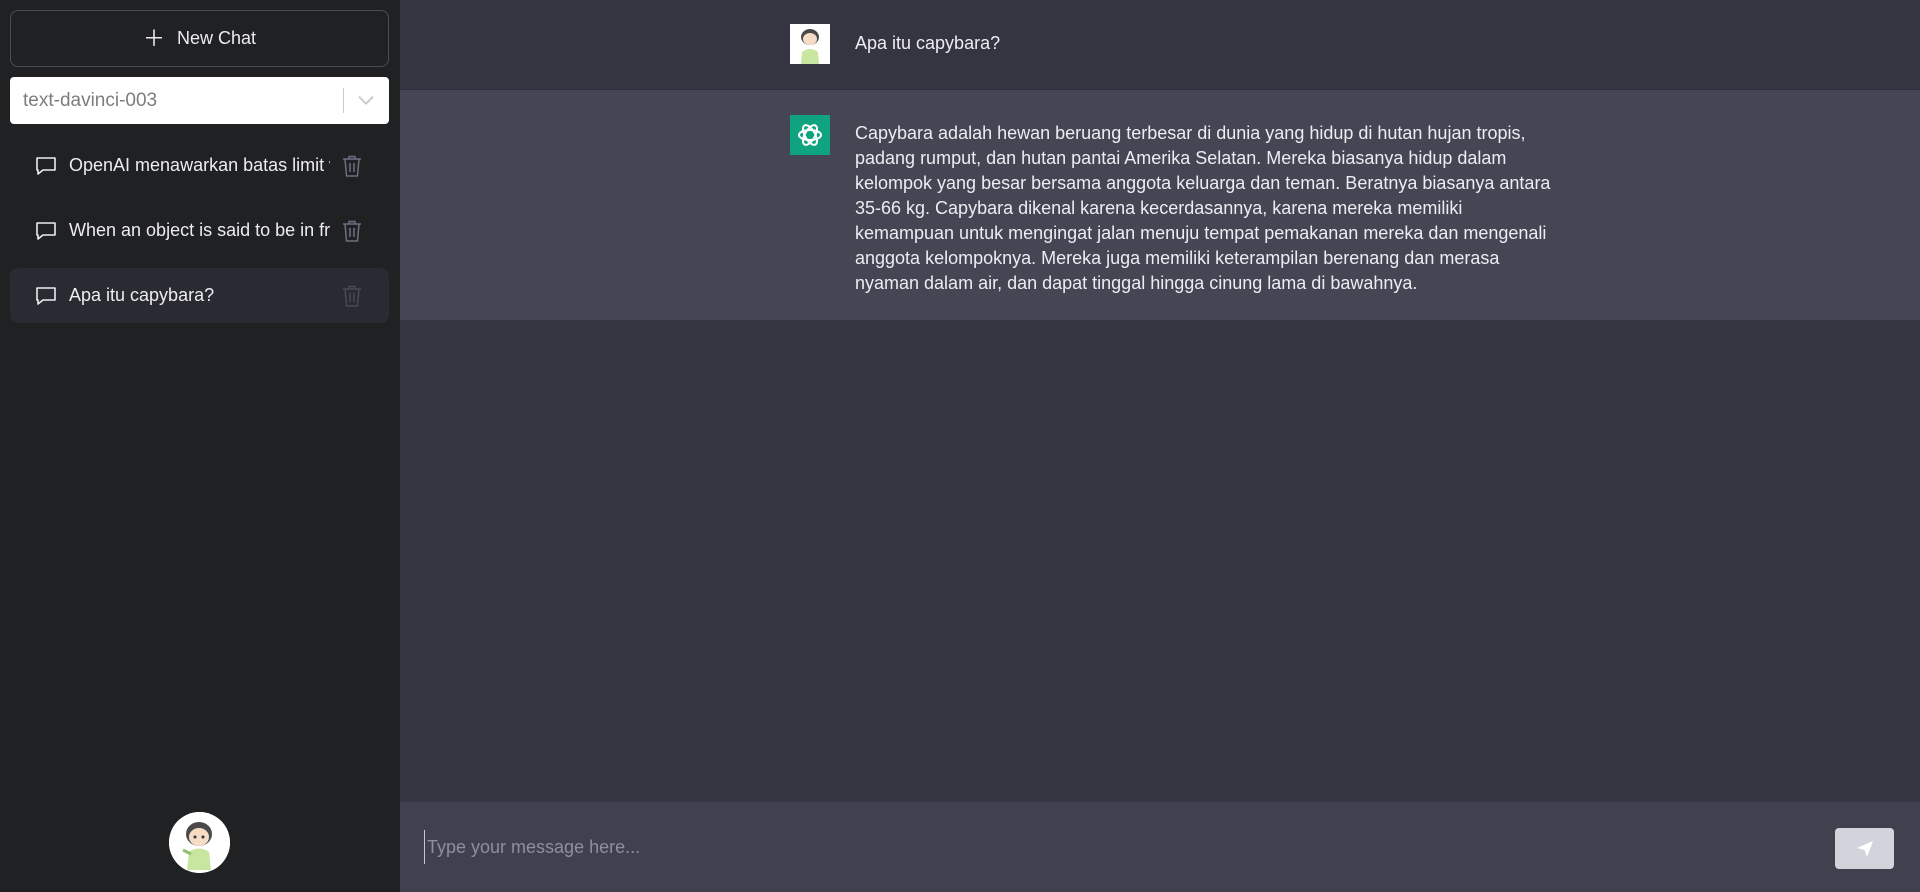 The height and width of the screenshot is (892, 1920). I want to click on avatar-illustration, so click(199, 842).